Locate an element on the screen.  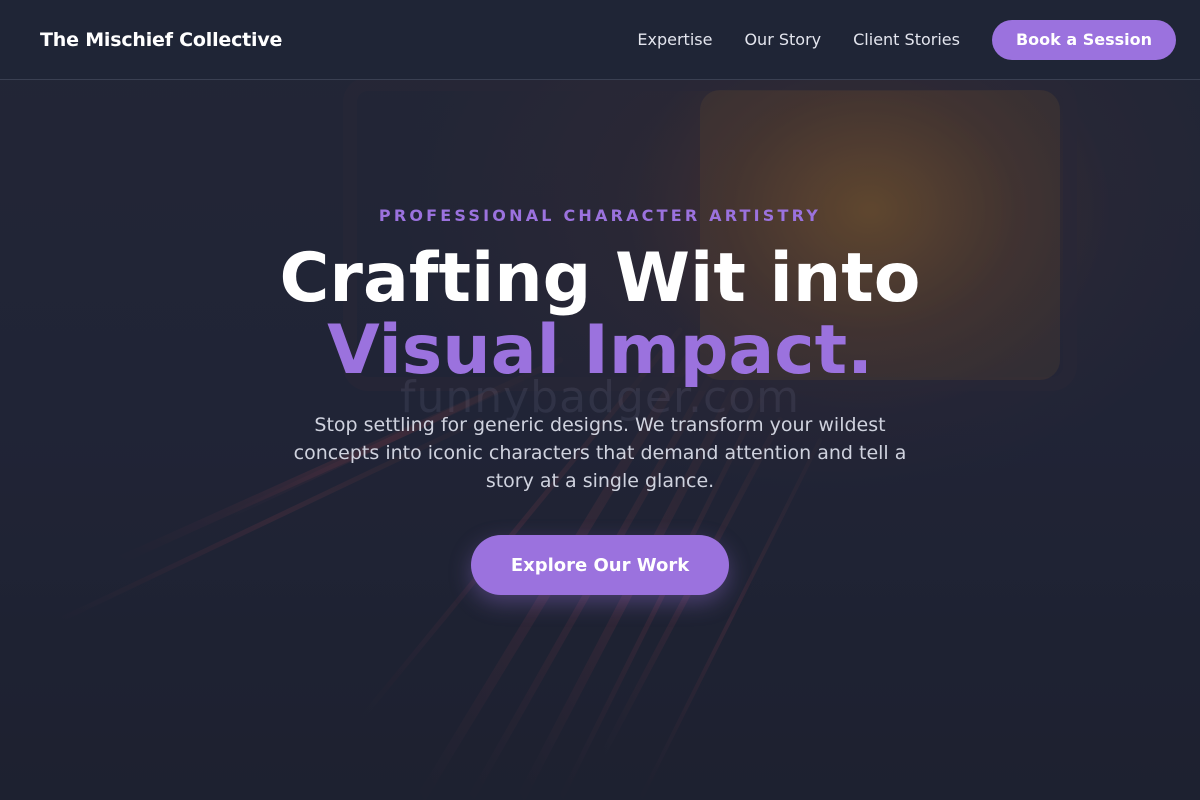
hero-eyebrow: PROFESSIONAL CHARACTER ARTISTRY is located at coordinates (600, 215).